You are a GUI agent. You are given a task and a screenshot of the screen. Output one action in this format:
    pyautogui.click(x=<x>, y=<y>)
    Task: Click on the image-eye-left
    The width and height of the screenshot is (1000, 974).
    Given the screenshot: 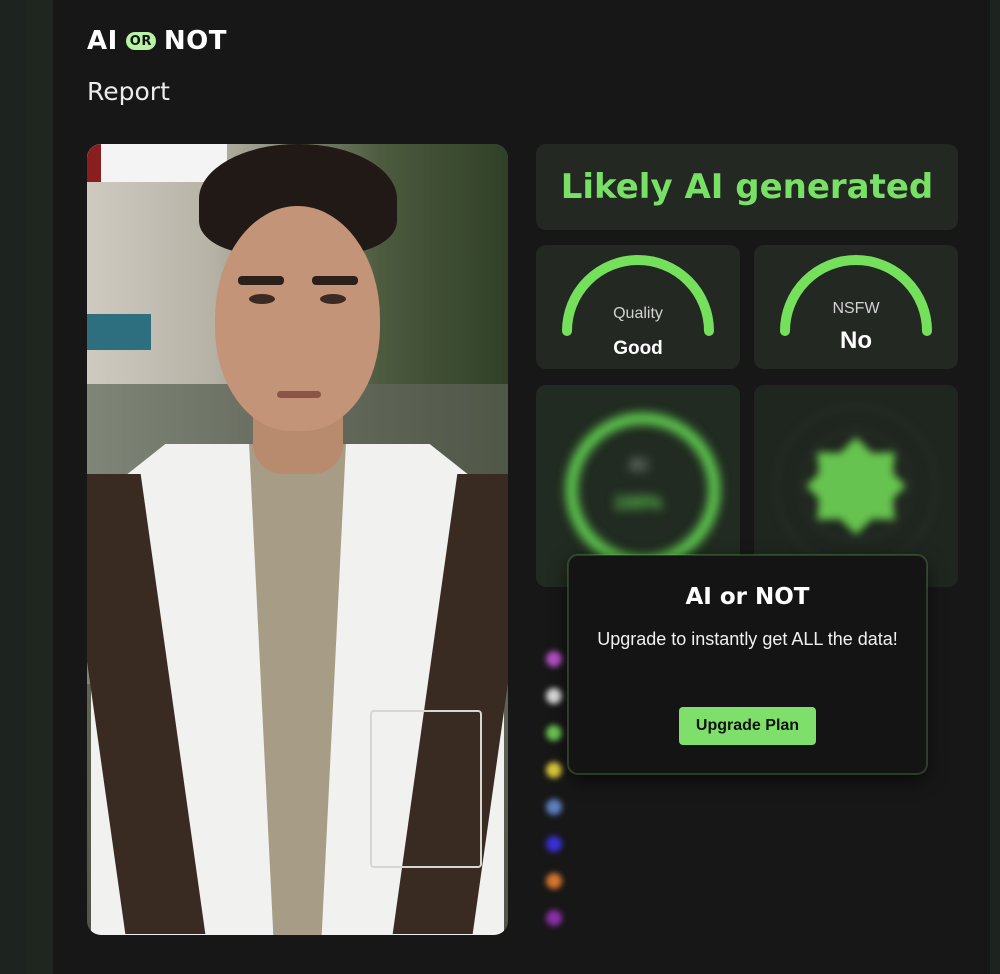 What is the action you would take?
    pyautogui.click(x=262, y=299)
    